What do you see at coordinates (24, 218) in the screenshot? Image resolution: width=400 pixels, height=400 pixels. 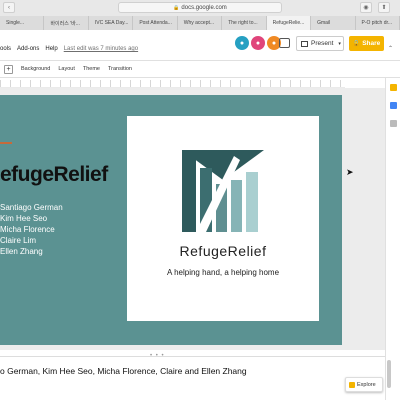 I see `team-member: Kim Hee Seo` at bounding box center [24, 218].